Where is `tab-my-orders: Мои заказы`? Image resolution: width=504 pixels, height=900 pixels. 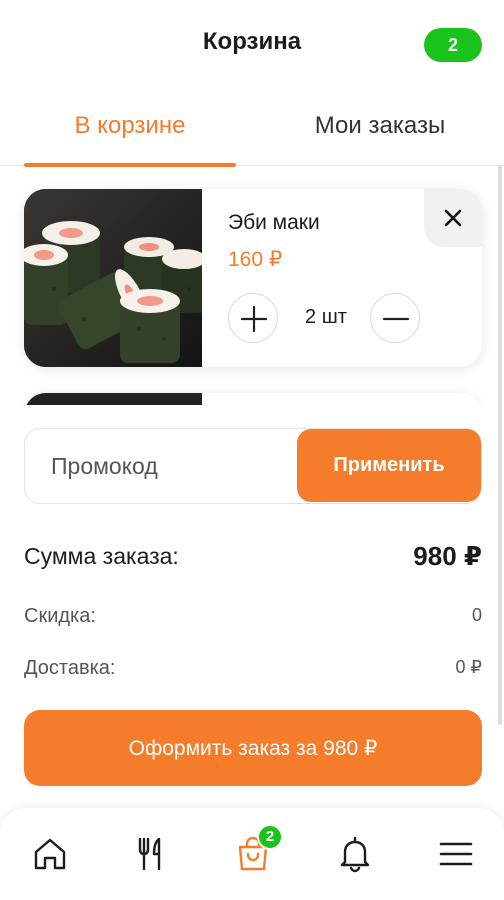 tab-my-orders: Мои заказы is located at coordinates (380, 137).